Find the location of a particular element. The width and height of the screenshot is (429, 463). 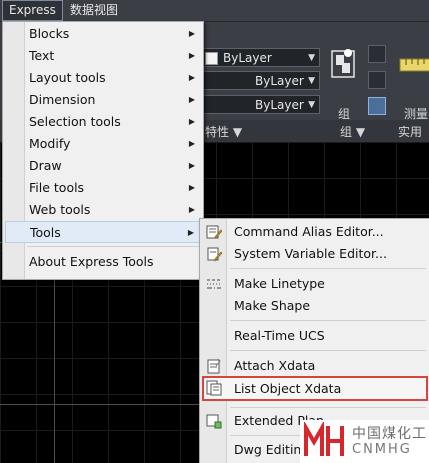

groups-panel-title: 组 ▼ is located at coordinates (352, 131).